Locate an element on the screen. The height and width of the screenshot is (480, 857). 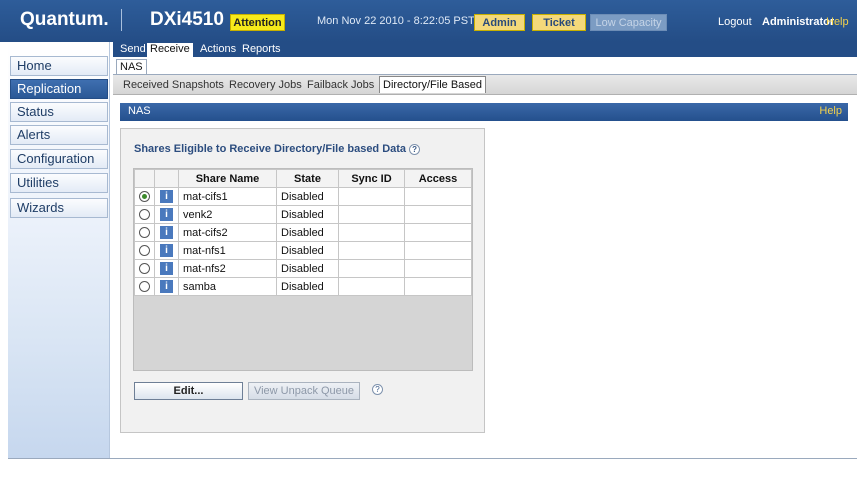
column-header-state: State is located at coordinates (307, 178).